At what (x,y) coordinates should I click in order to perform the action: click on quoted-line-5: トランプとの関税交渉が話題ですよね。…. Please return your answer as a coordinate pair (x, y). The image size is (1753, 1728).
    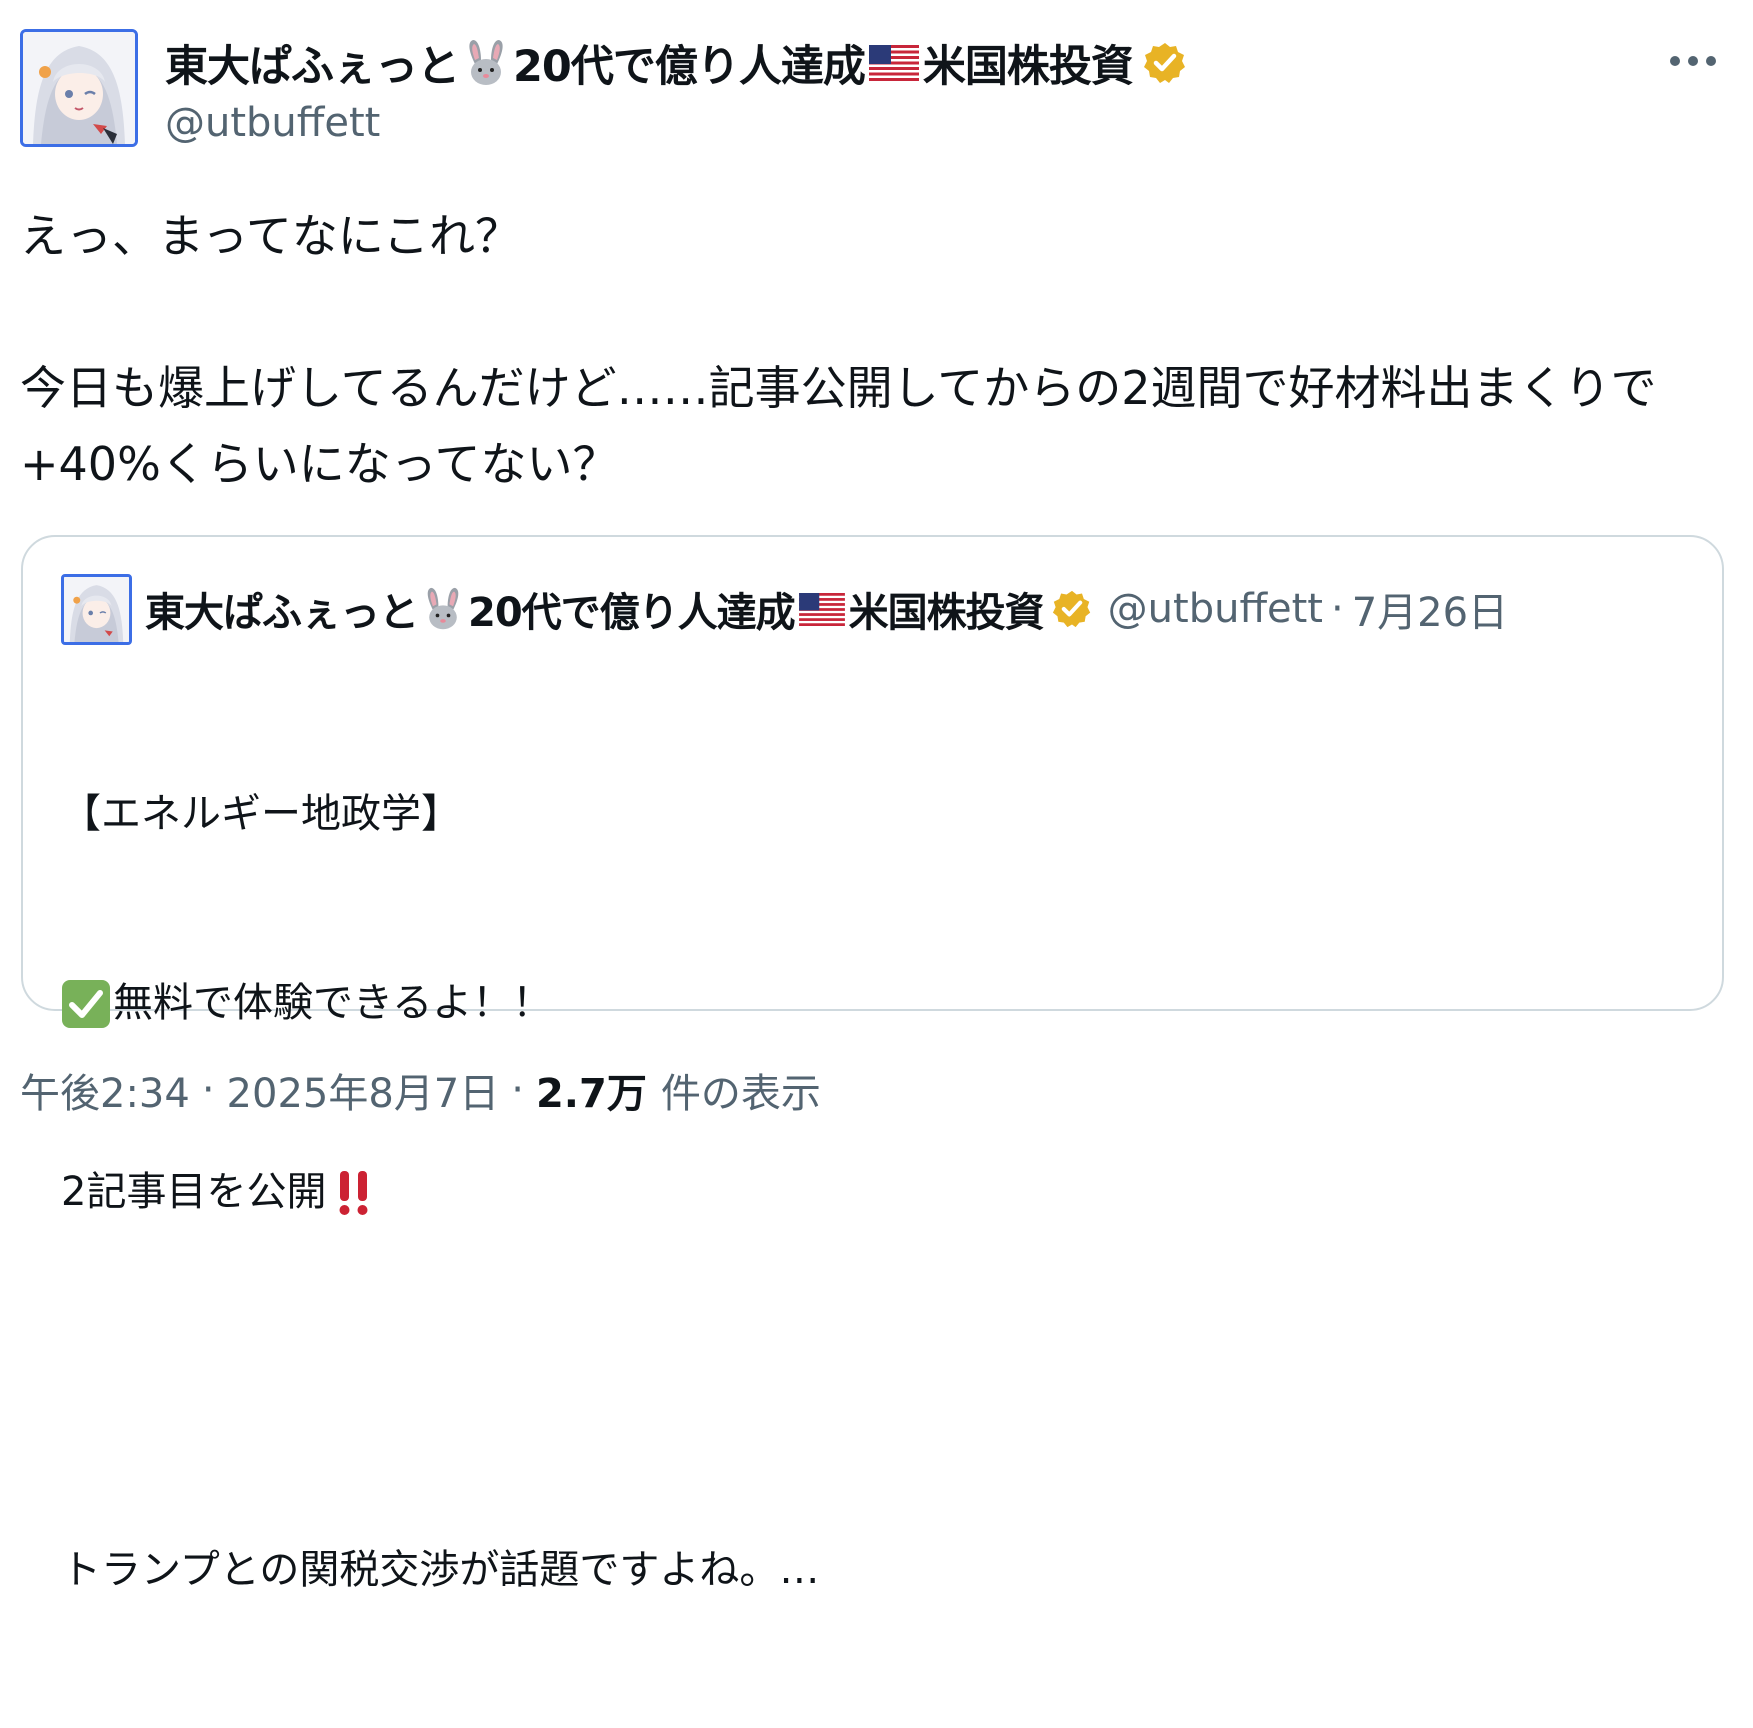
    Looking at the image, I should click on (440, 1570).